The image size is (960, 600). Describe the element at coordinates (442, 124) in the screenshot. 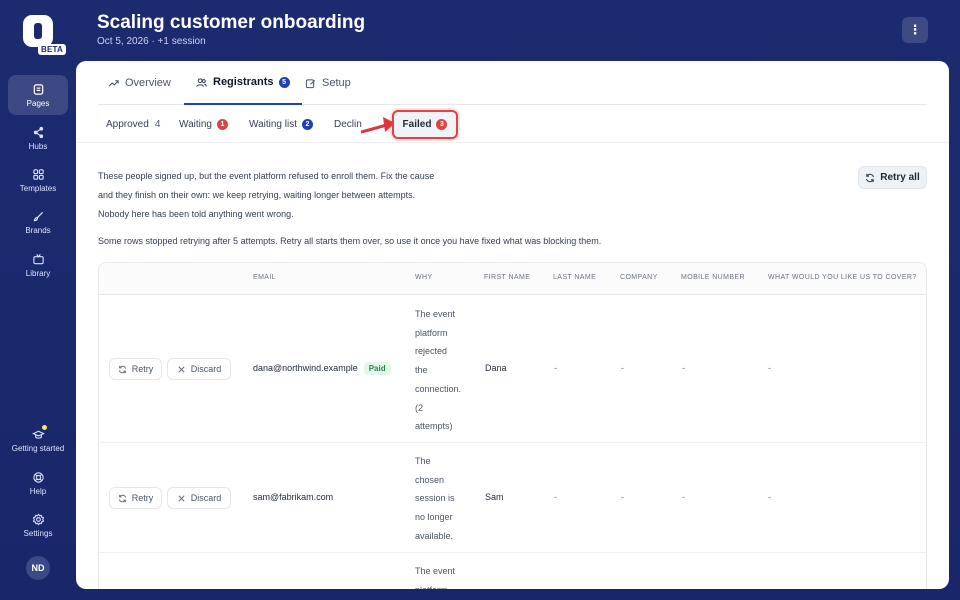

I see `filter-count-badge: 3` at that location.